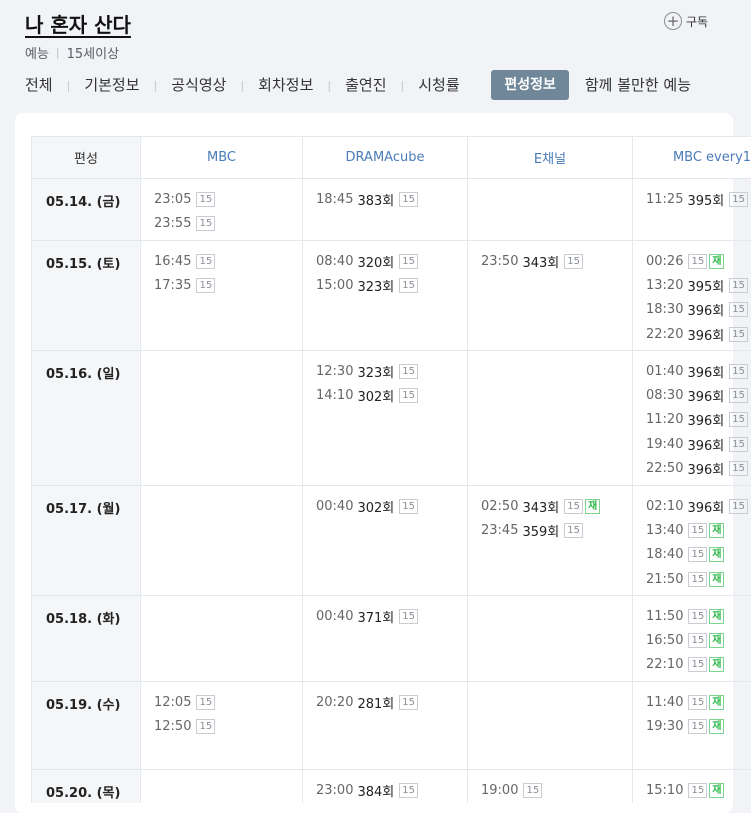  I want to click on tab-3: 회차정보, so click(285, 85).